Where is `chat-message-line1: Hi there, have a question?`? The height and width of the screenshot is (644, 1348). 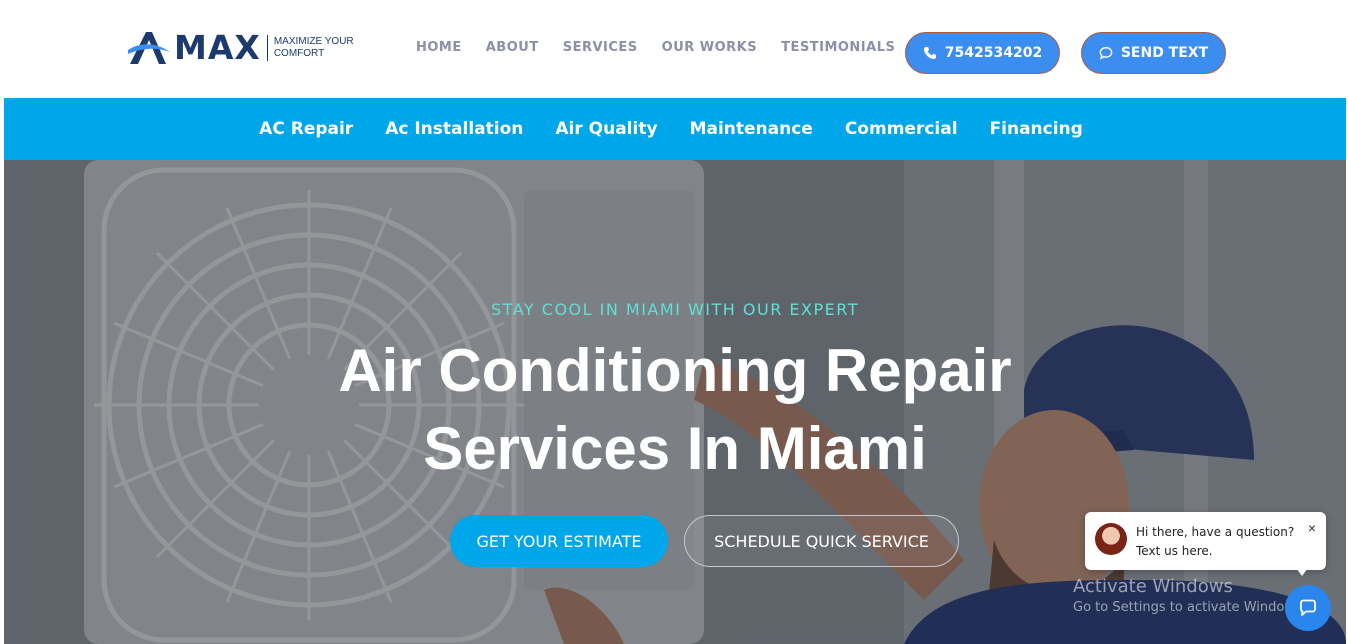 chat-message-line1: Hi there, have a question? is located at coordinates (1215, 532).